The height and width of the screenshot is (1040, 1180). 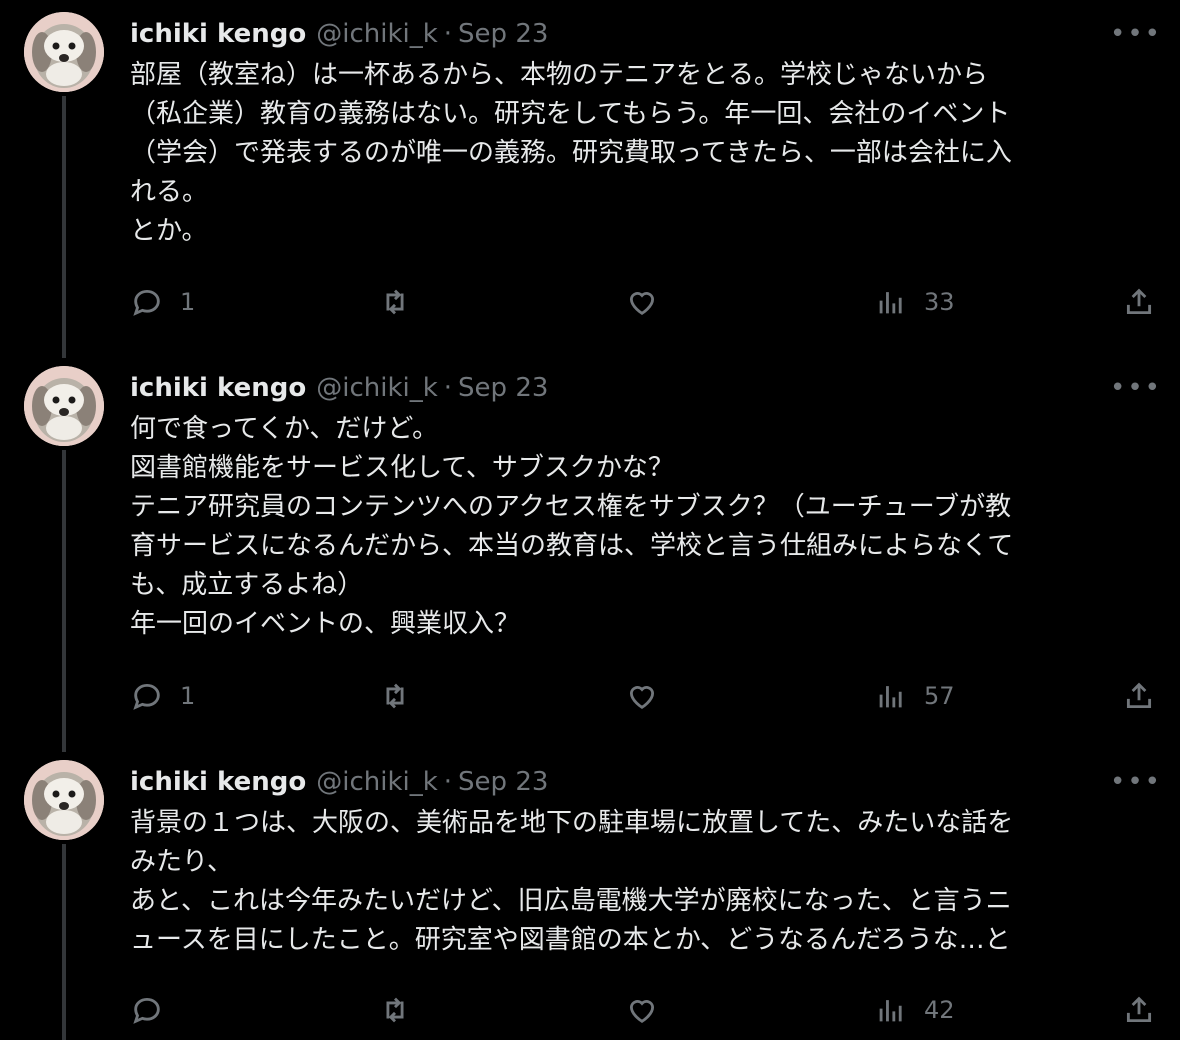 What do you see at coordinates (572, 546) in the screenshot?
I see `tweet-text-line: 育サービスになるんだから、本当の教育は、学校と言う仕組みによらなくて` at bounding box center [572, 546].